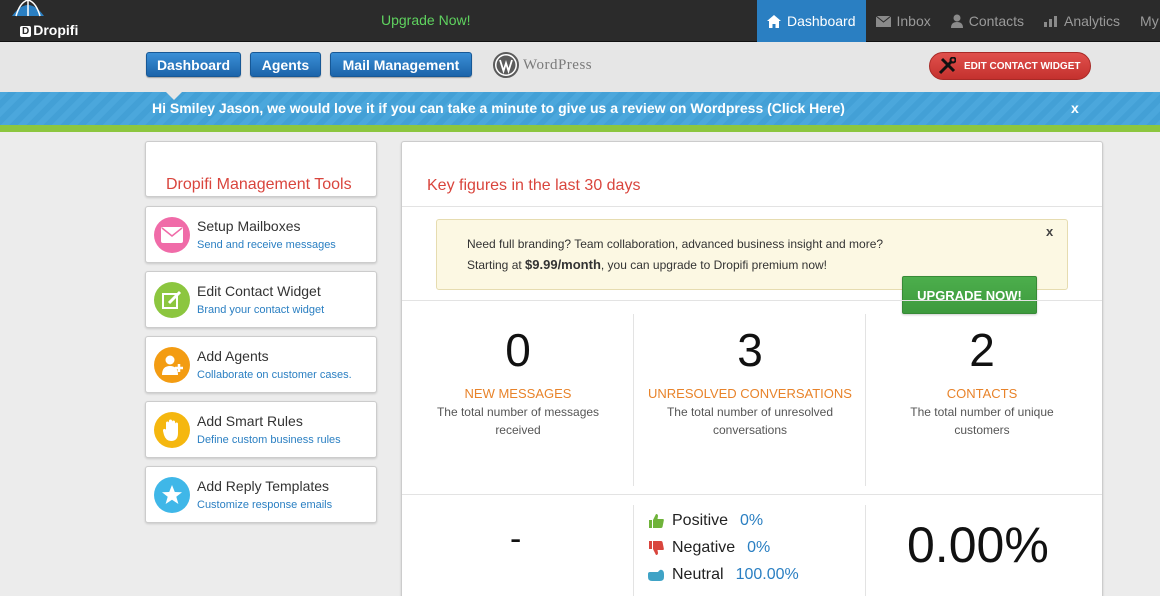 This screenshot has height=596, width=1160. I want to click on tool-subtitle: Customize response emails, so click(265, 505).